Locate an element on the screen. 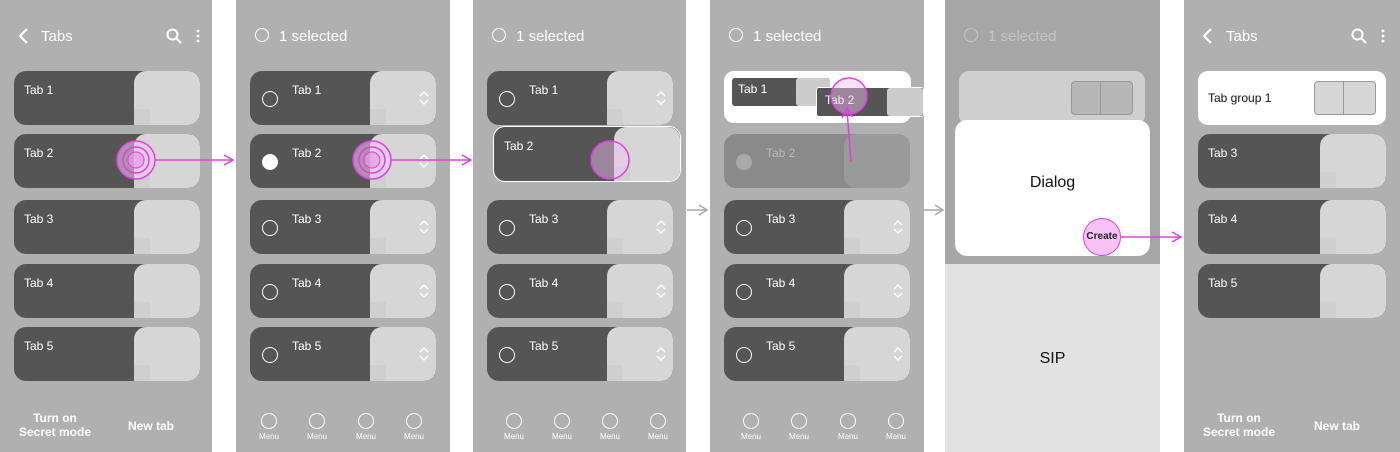 This screenshot has width=1400, height=452. sip-keyboard: SIP is located at coordinates (1052, 358).